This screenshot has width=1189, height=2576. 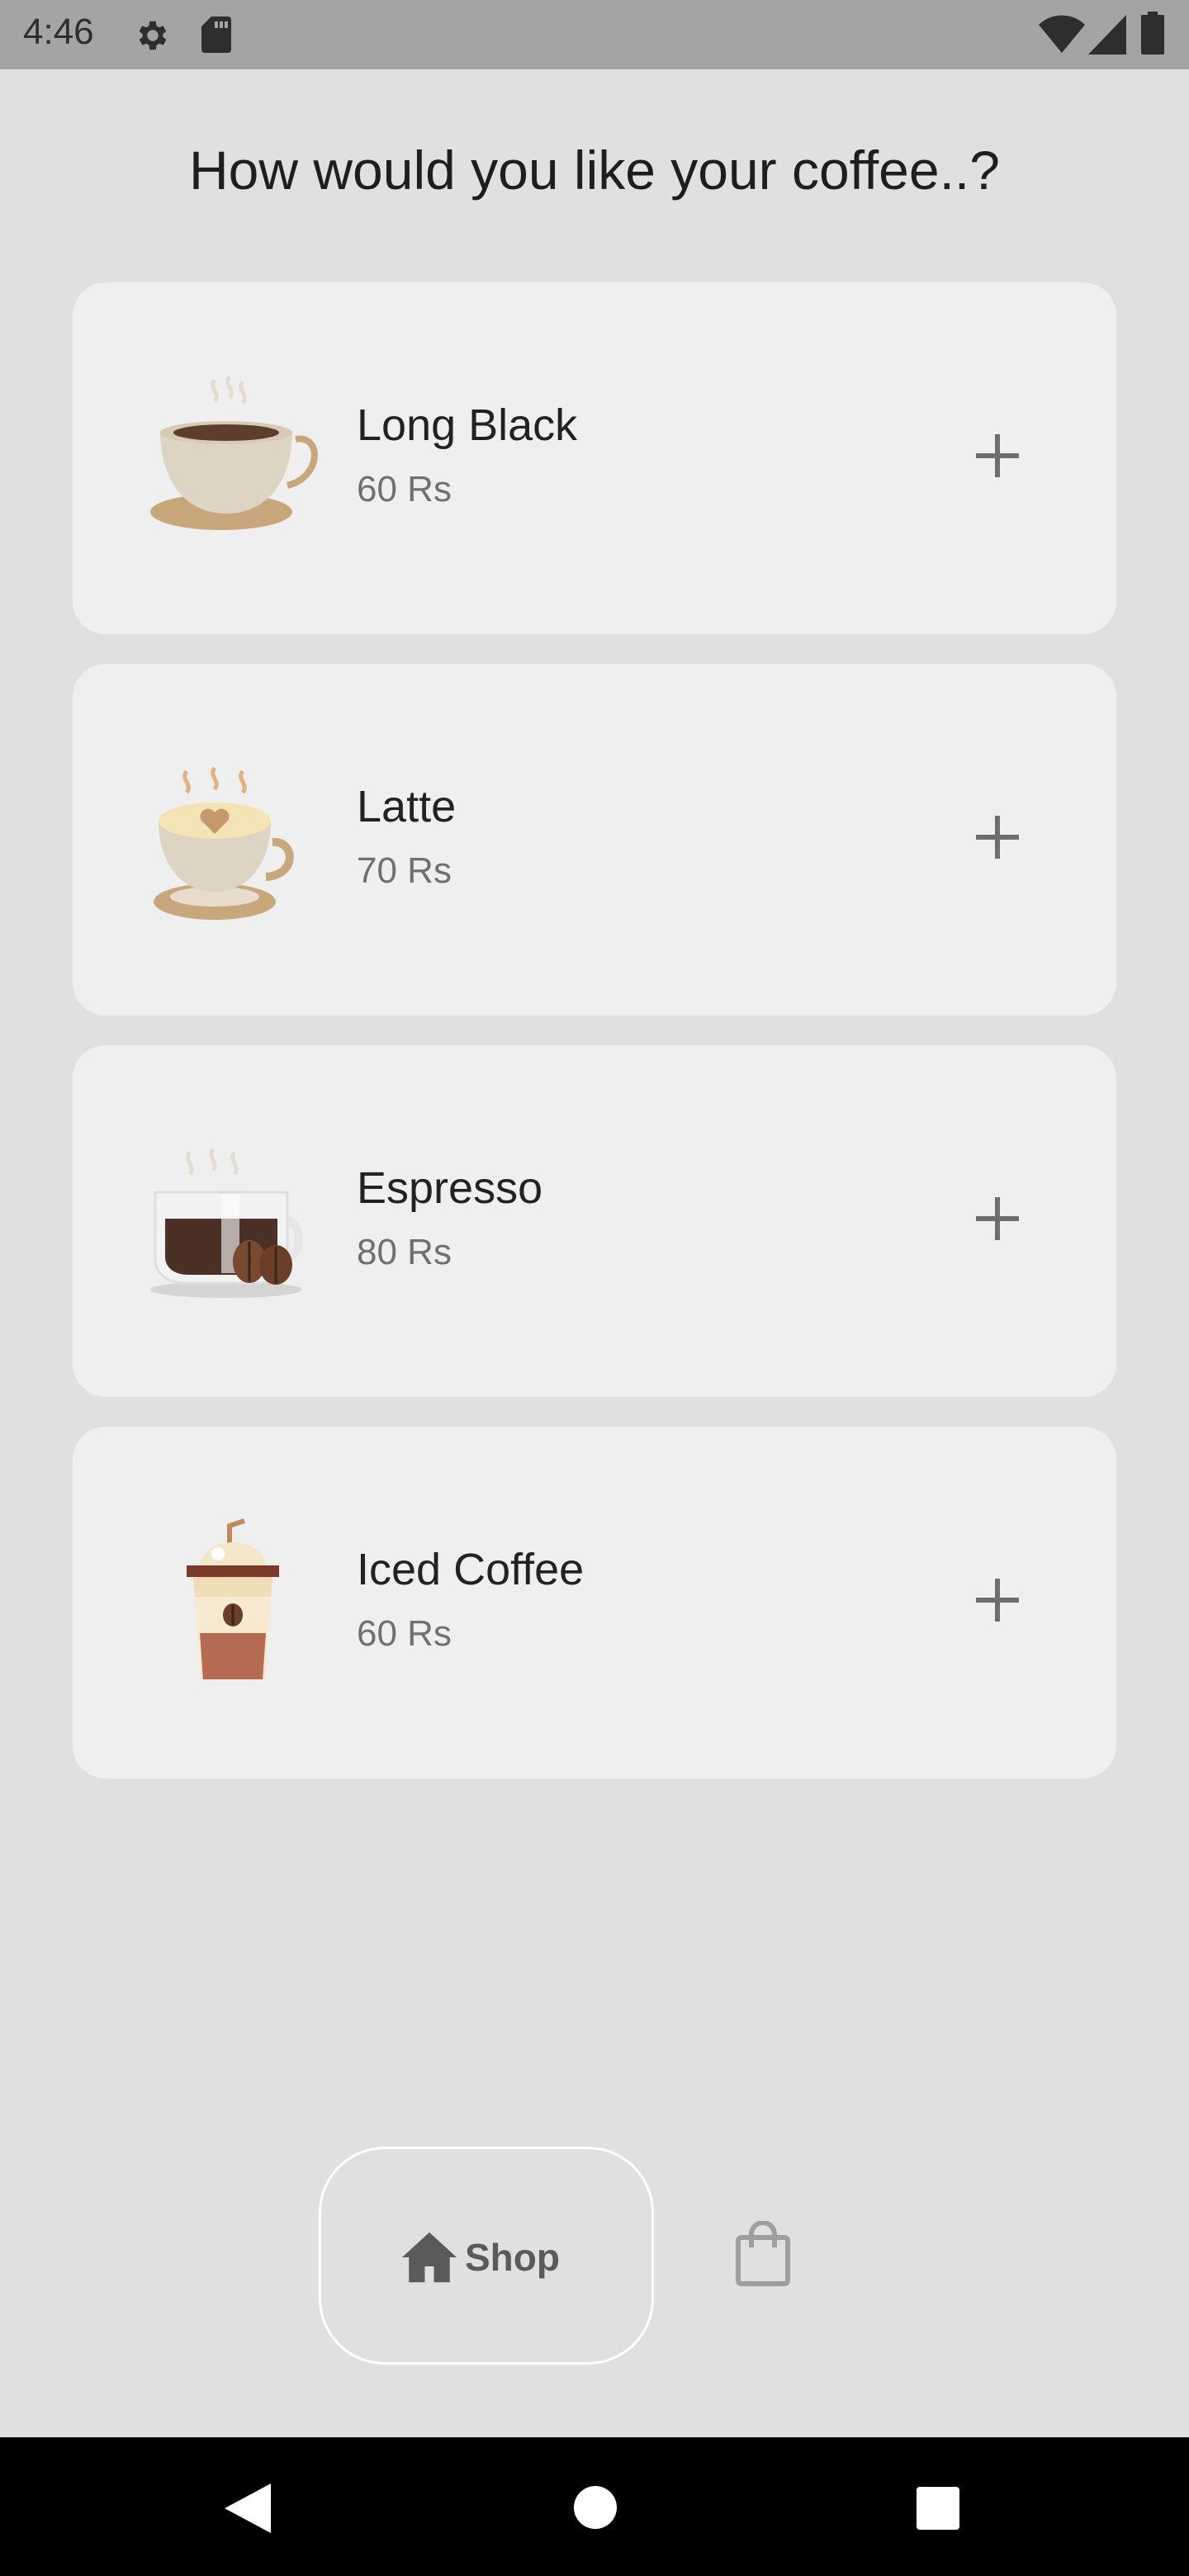 I want to click on status-time: 4:46, so click(x=58, y=32).